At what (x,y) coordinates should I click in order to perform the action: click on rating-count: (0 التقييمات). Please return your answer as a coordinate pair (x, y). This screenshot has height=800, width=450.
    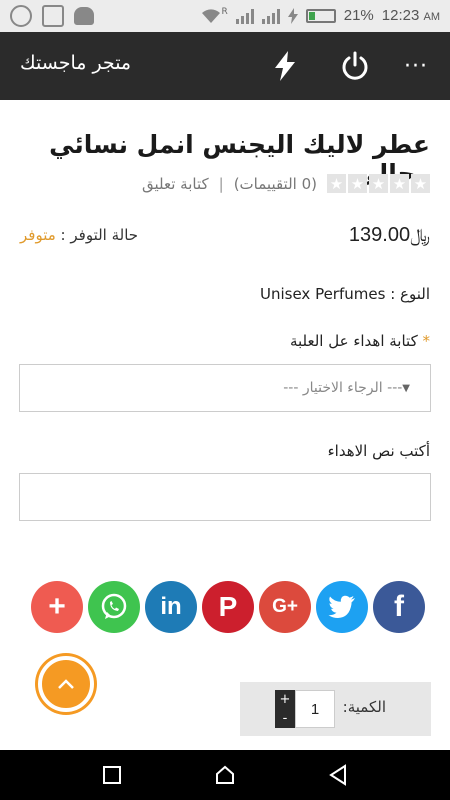
    Looking at the image, I should click on (275, 184).